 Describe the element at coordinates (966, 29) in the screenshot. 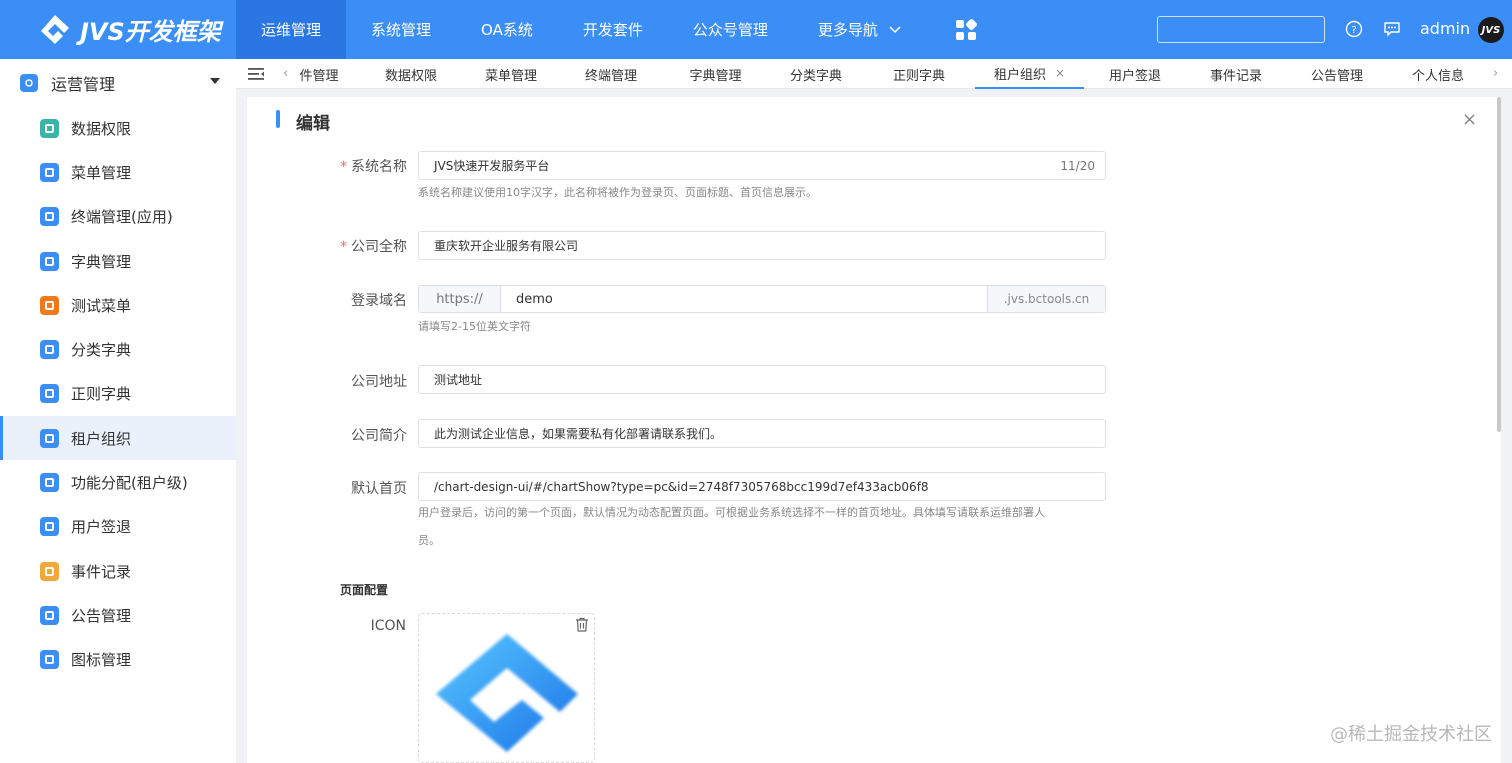

I see `apps-grid-icon` at that location.